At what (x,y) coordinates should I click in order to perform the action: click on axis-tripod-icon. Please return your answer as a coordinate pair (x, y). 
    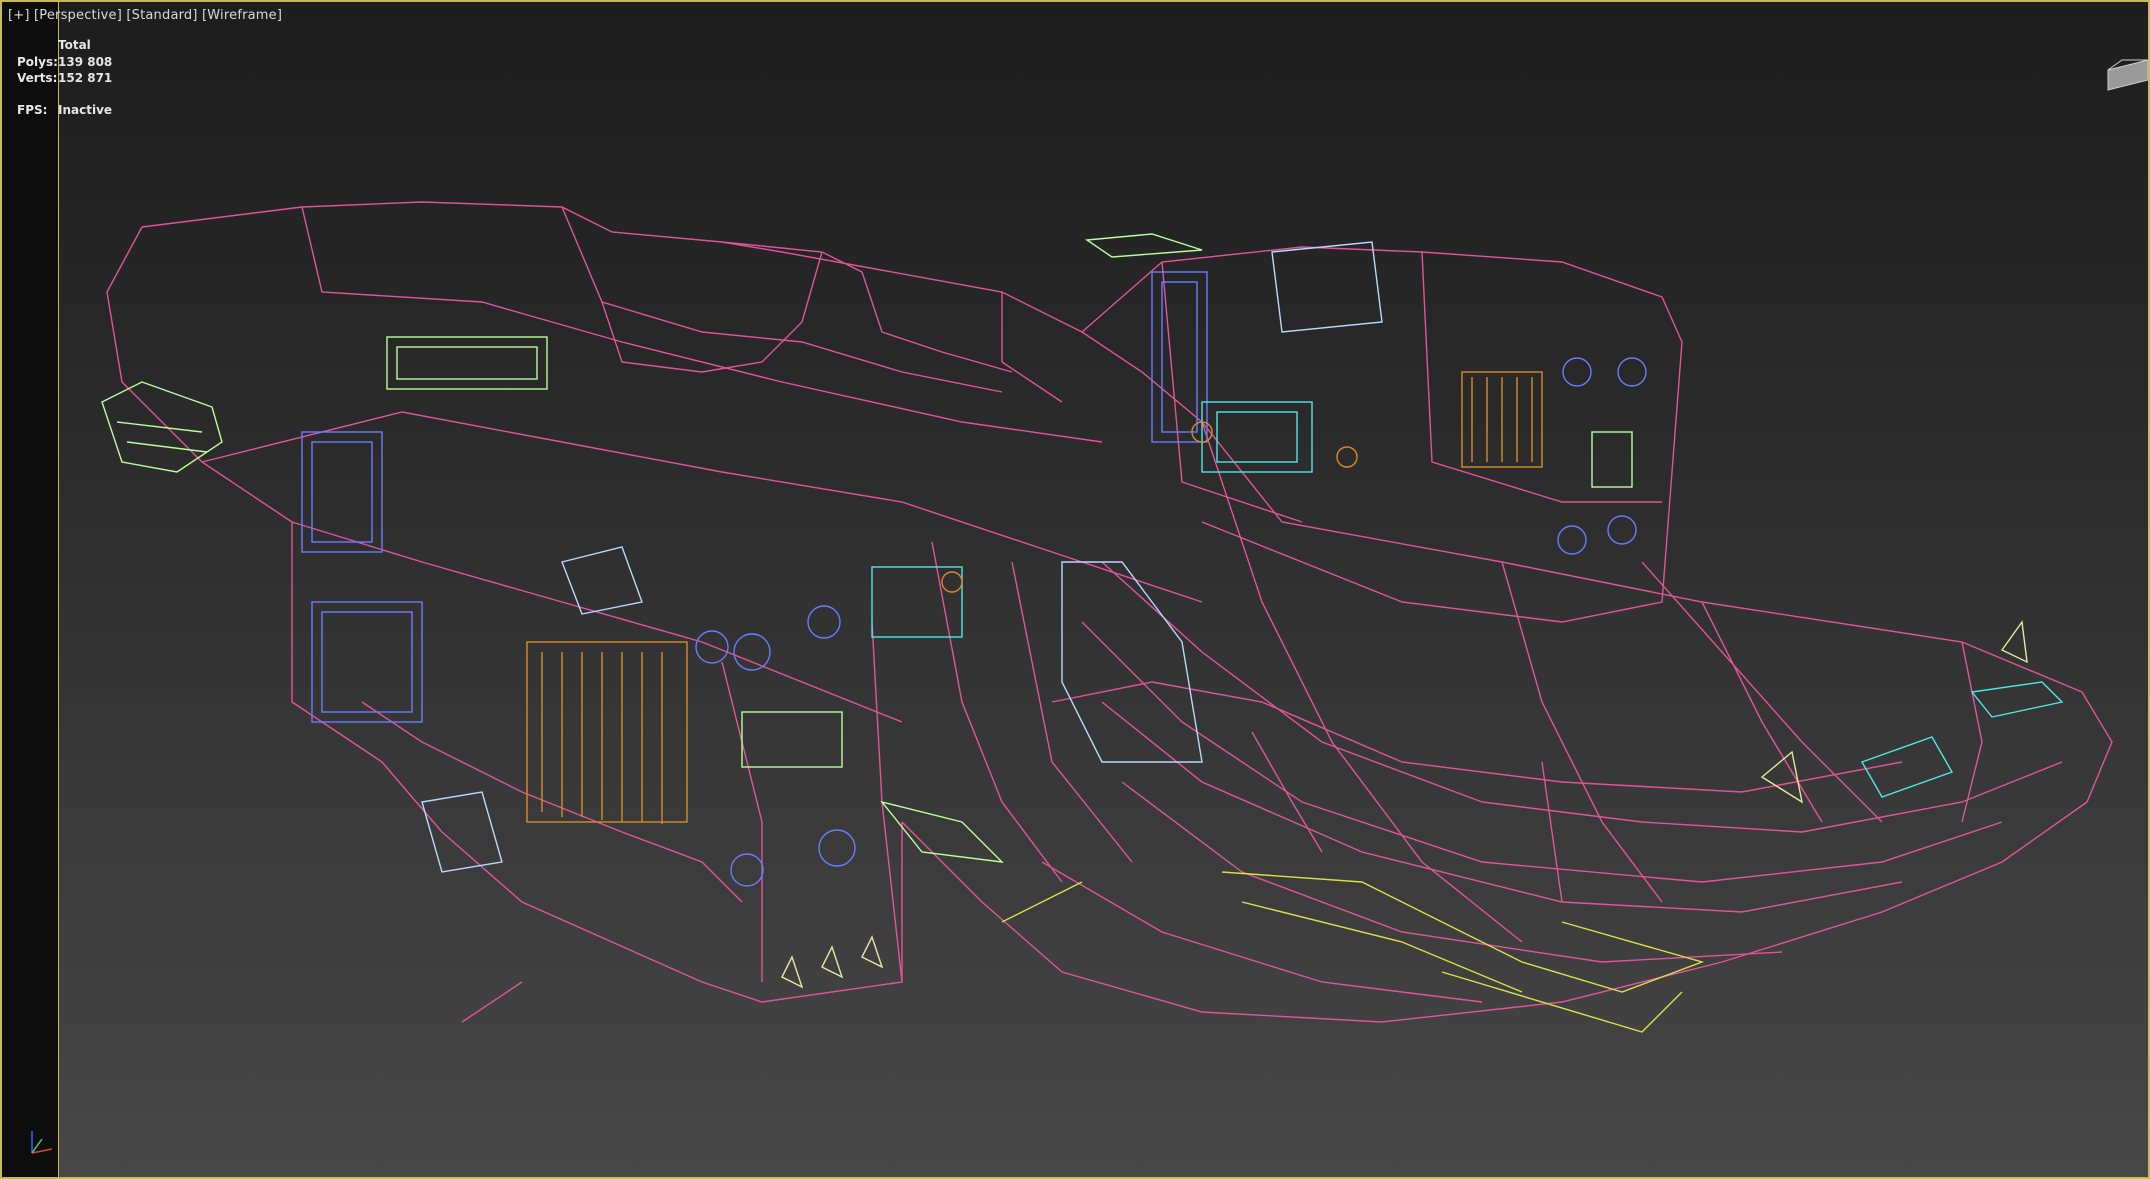
    Looking at the image, I should click on (42, 1142).